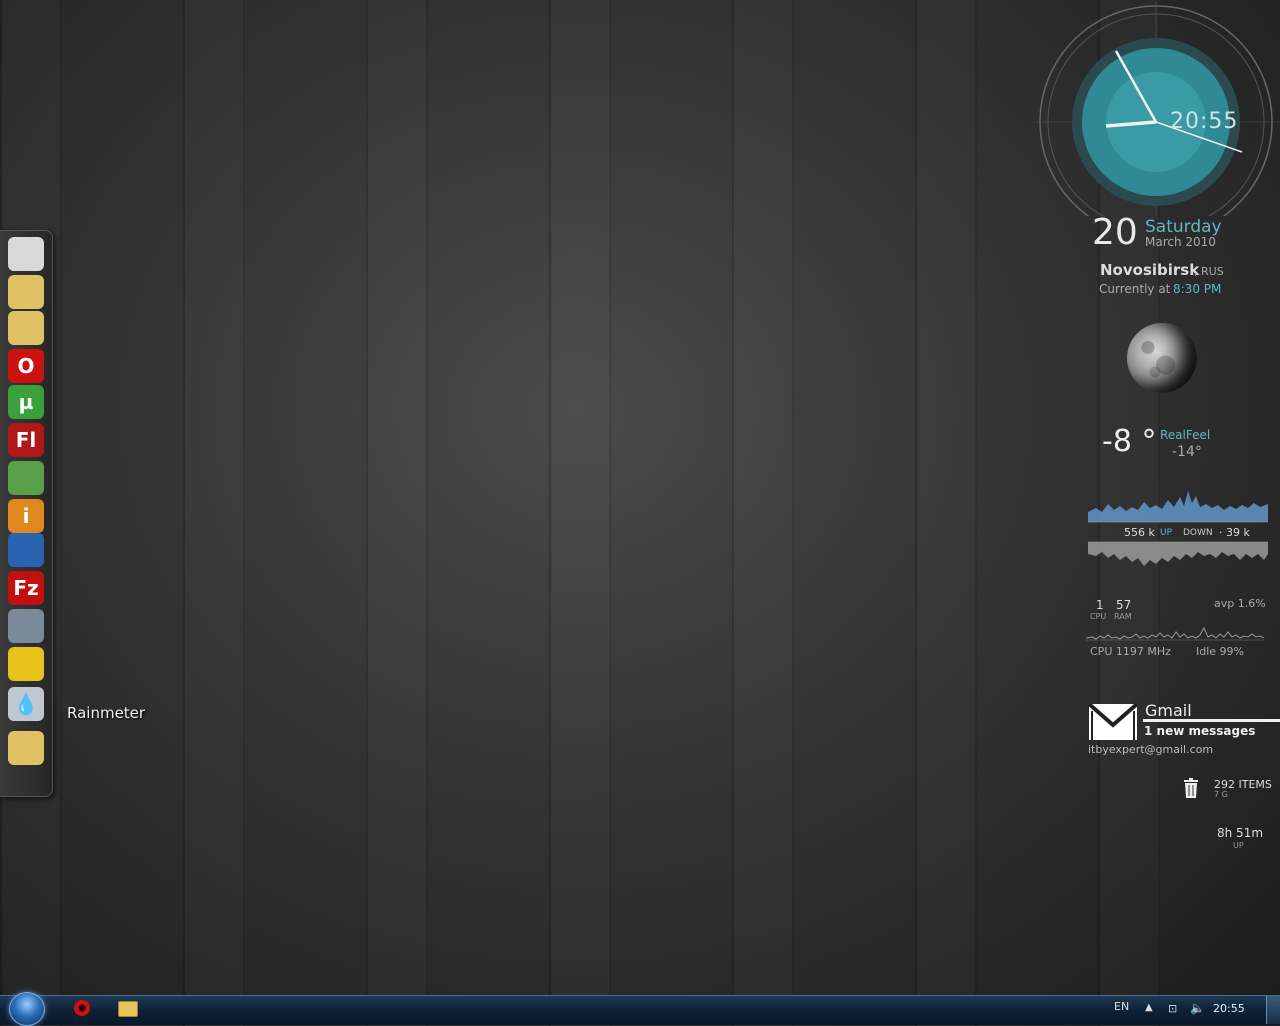 The height and width of the screenshot is (1026, 1280). I want to click on uptime-value: 8h 51m, so click(1240, 833).